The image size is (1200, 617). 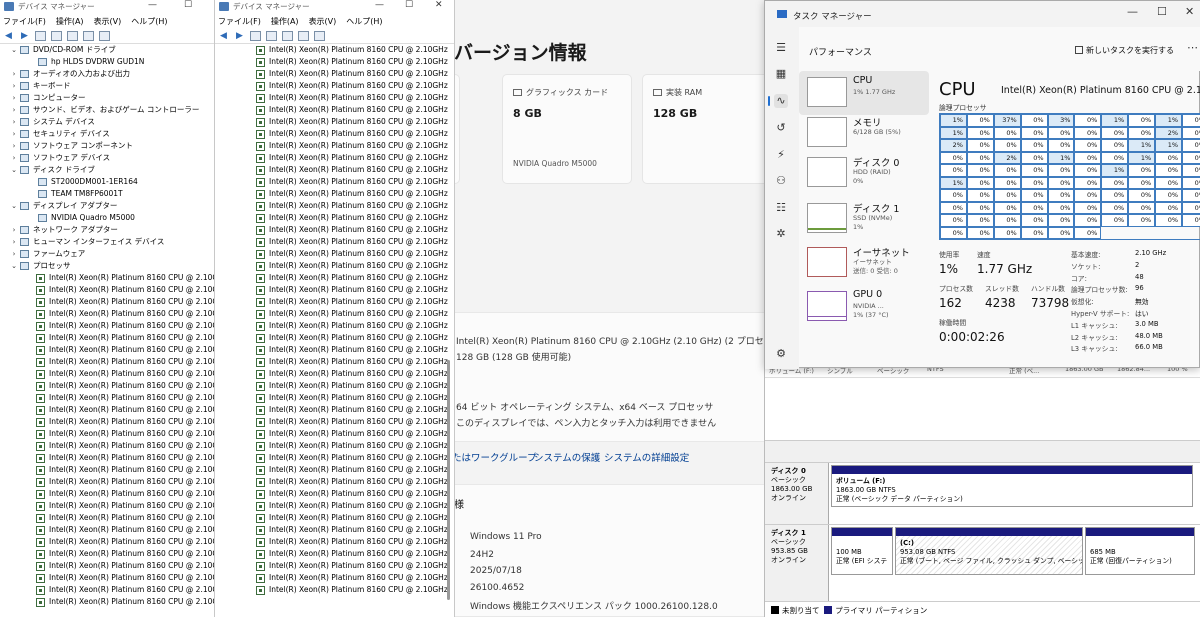 I want to click on app-history-icon: ↺, so click(x=781, y=128).